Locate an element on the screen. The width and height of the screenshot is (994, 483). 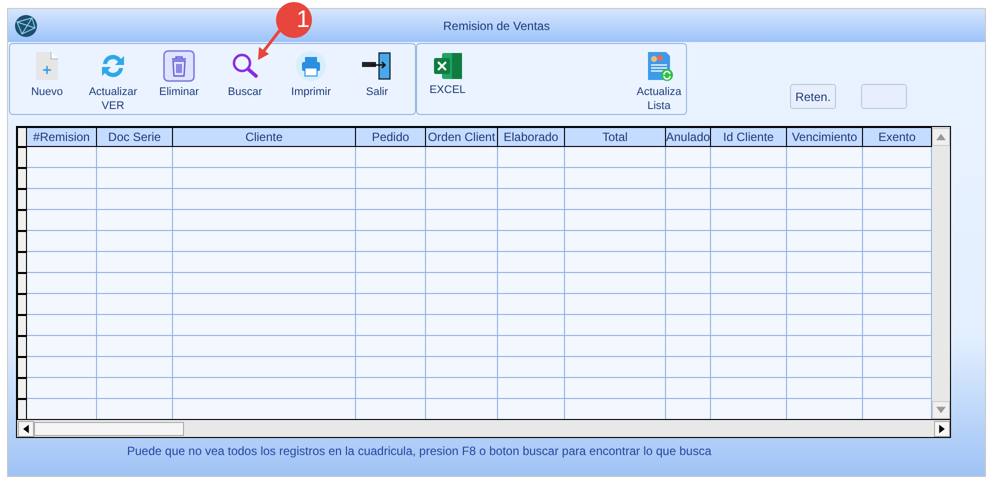
delete-button: Eliminar is located at coordinates (179, 79).